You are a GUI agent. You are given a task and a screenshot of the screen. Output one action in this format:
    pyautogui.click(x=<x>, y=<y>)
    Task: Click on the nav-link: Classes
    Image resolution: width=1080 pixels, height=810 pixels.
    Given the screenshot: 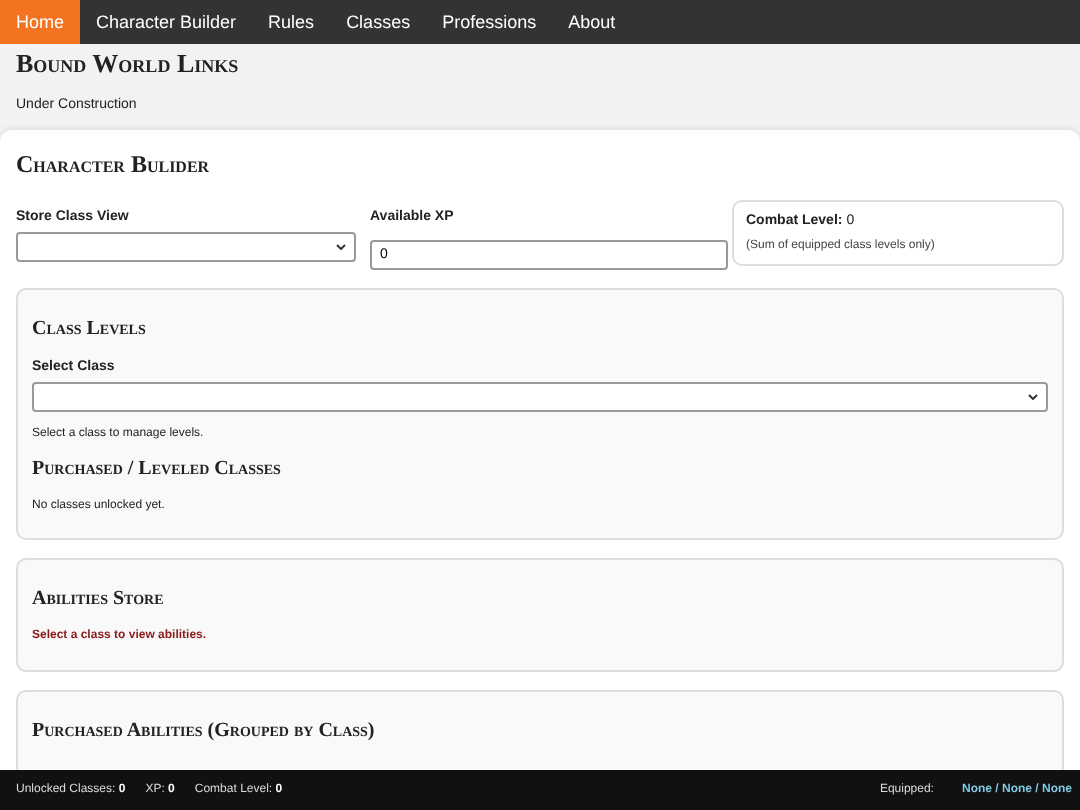 What is the action you would take?
    pyautogui.click(x=378, y=22)
    